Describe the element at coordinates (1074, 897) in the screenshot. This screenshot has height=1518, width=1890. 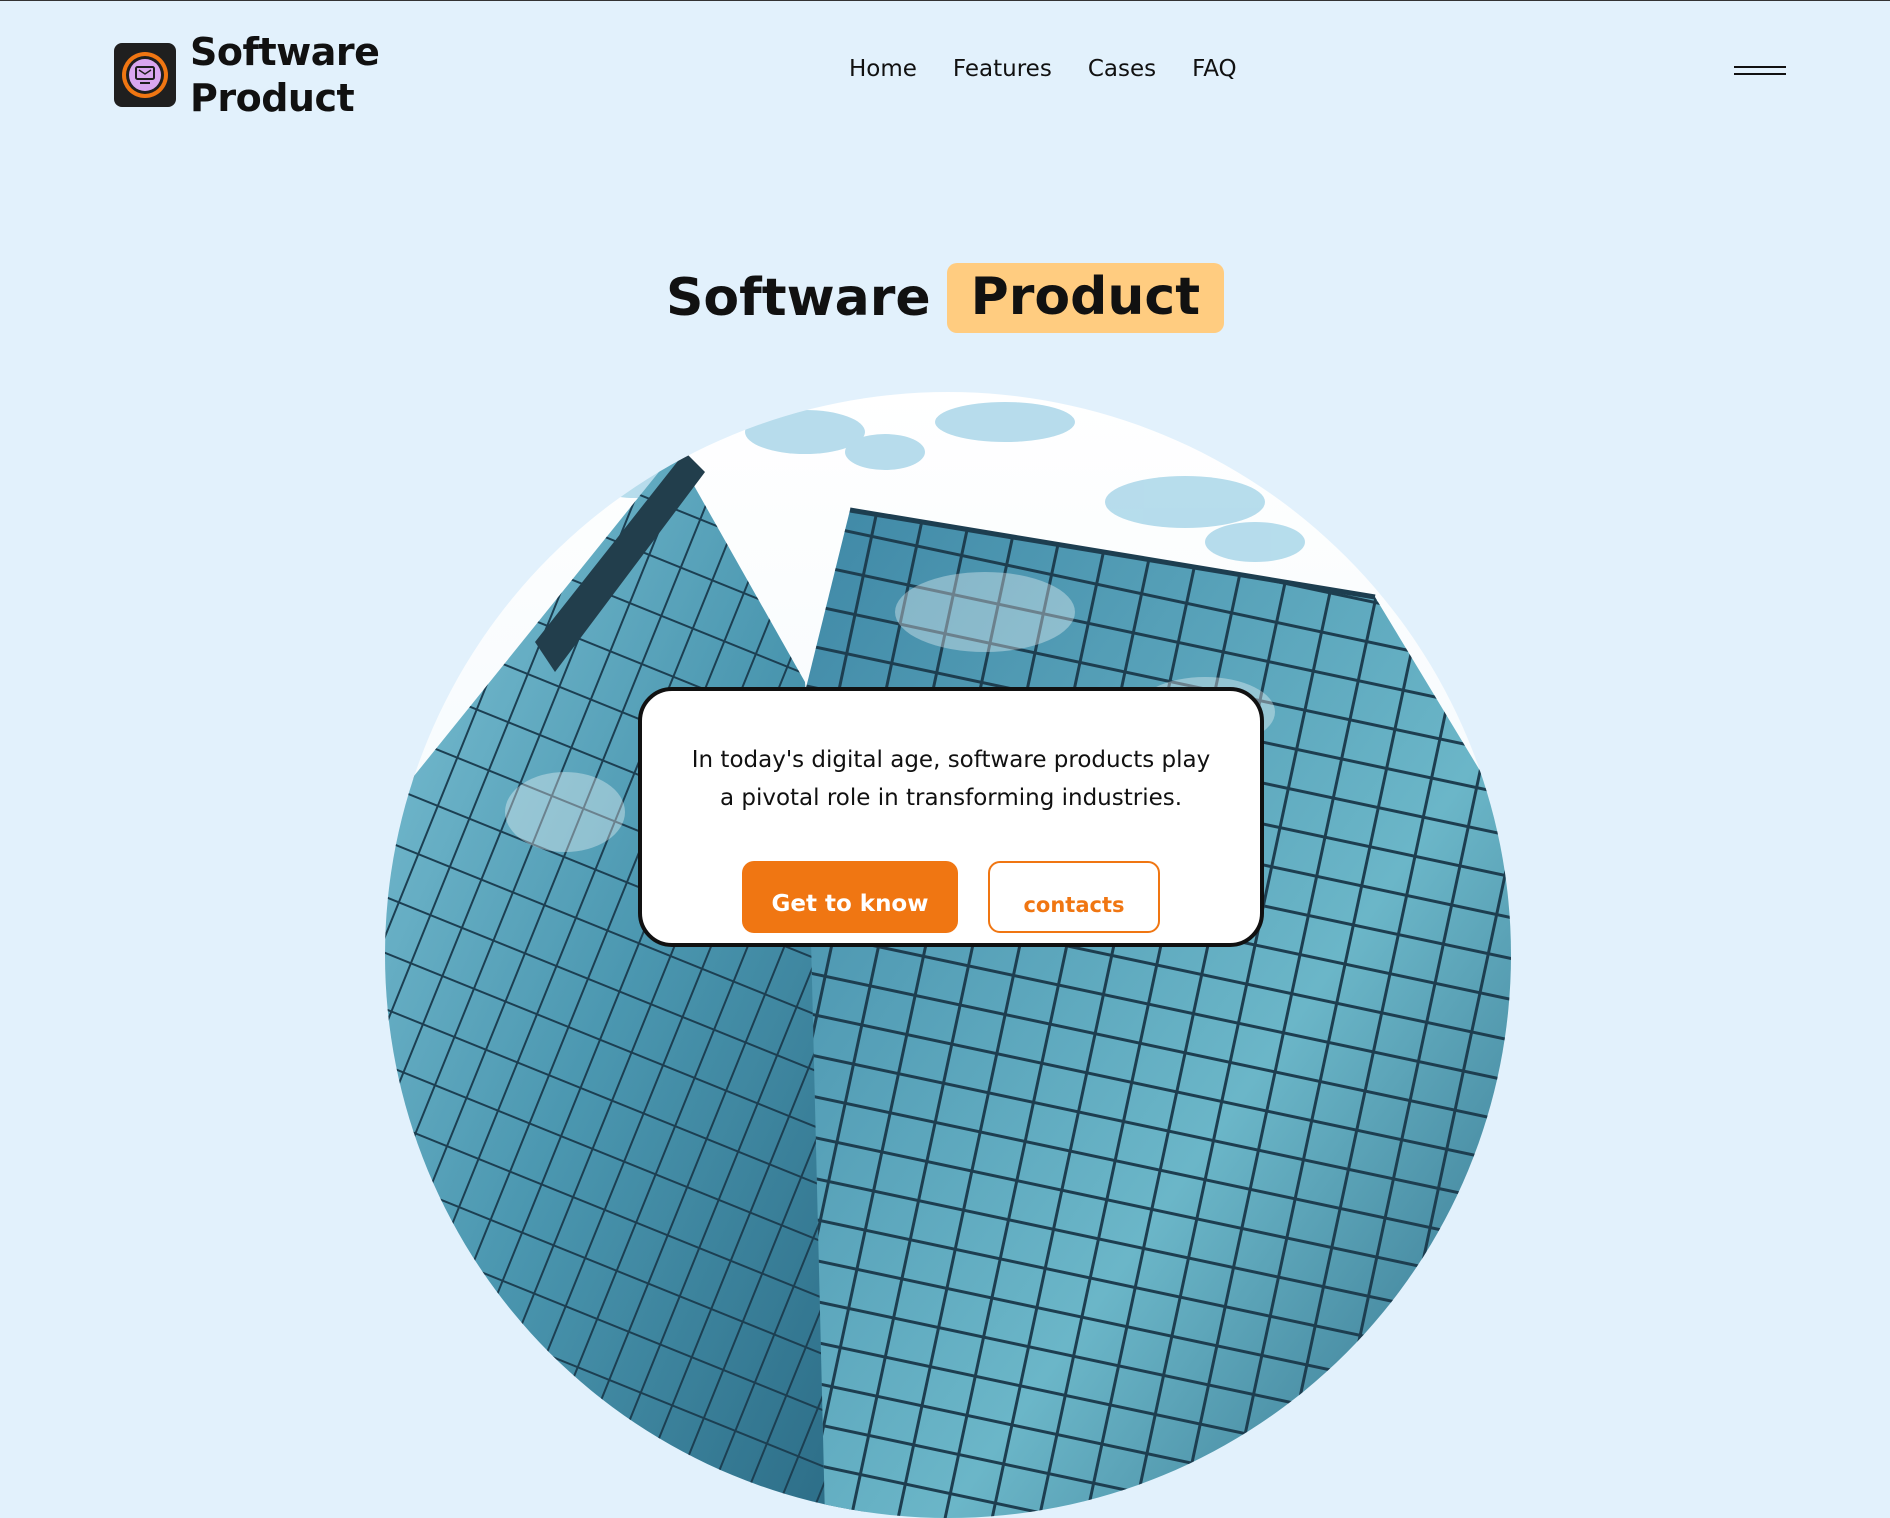
I see `contacts-button: contacts` at that location.